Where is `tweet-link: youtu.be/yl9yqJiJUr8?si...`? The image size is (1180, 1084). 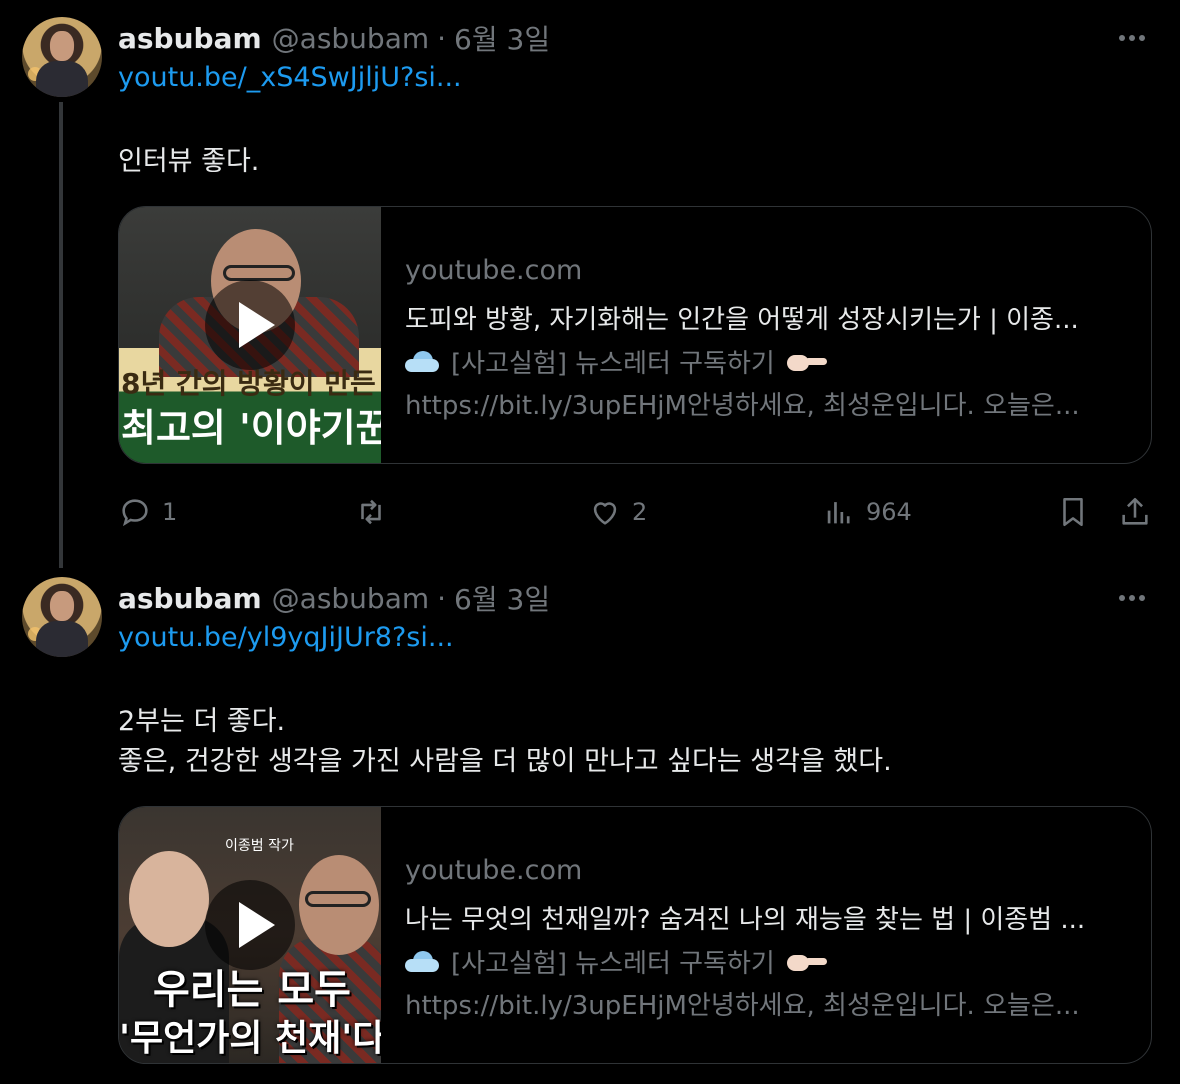
tweet-link: youtu.be/yl9yqJiJUr8?si... is located at coordinates (286, 637).